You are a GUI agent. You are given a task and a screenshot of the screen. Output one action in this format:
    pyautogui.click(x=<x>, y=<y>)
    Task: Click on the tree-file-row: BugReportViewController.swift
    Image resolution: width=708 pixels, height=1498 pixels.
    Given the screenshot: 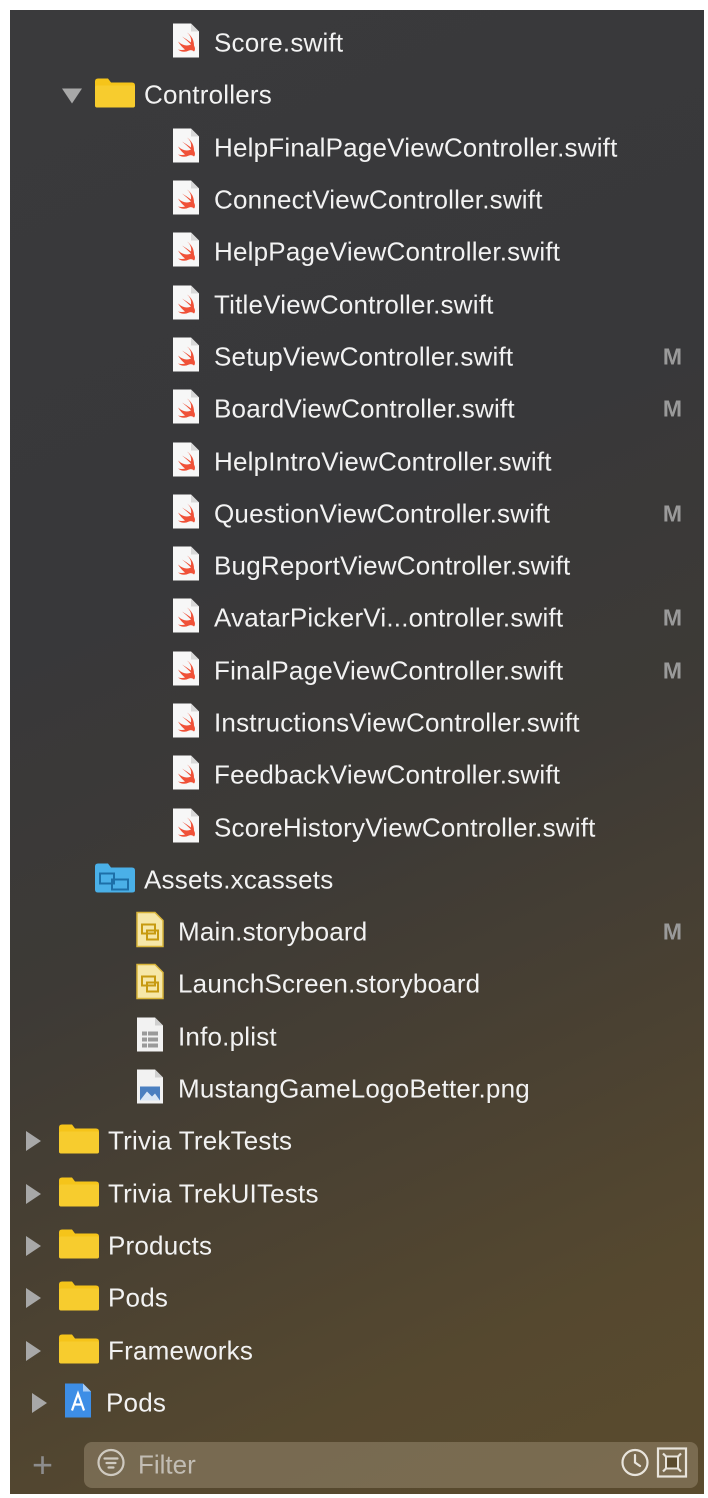 What is the action you would take?
    pyautogui.click(x=357, y=566)
    